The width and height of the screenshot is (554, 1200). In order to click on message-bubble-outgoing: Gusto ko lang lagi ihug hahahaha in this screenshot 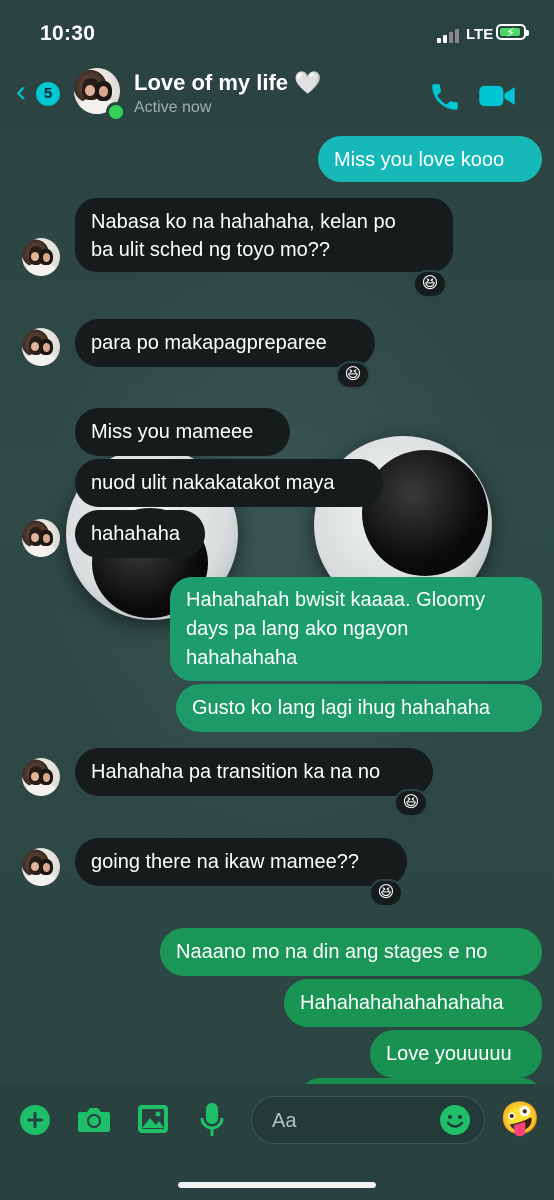, I will do `click(359, 708)`.